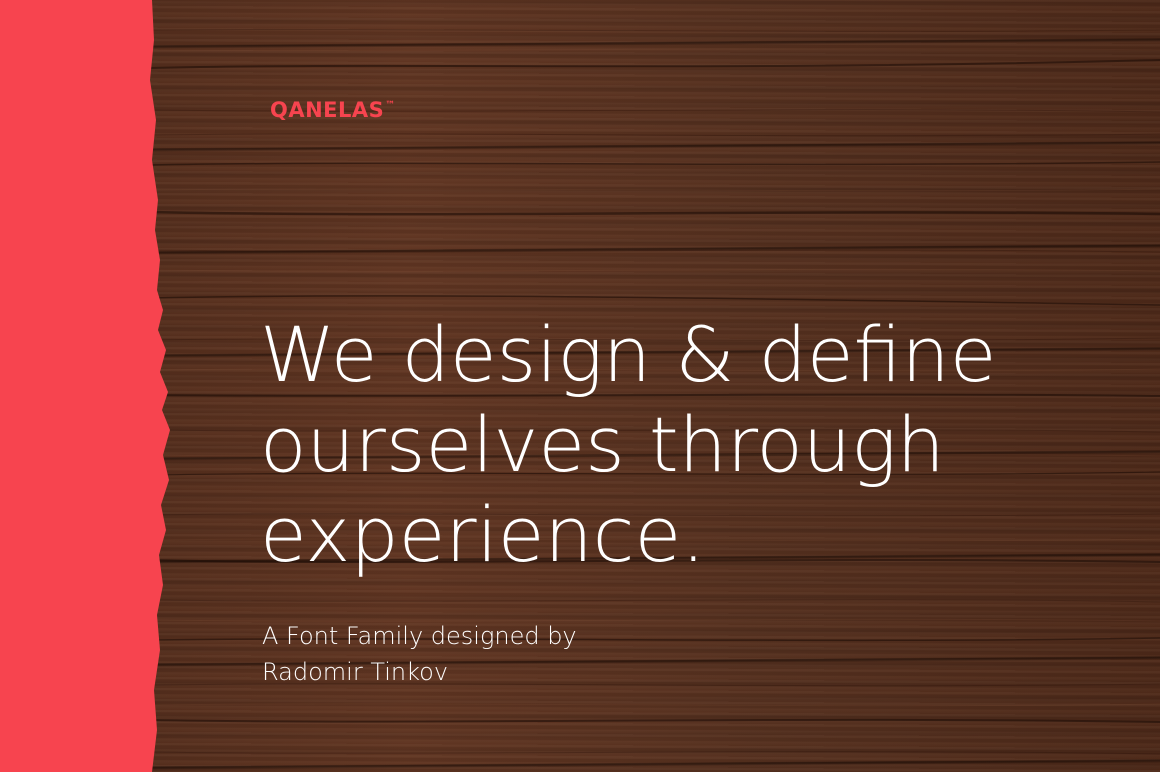  Describe the element at coordinates (483, 534) in the screenshot. I see `headline-line-3: experience.` at that location.